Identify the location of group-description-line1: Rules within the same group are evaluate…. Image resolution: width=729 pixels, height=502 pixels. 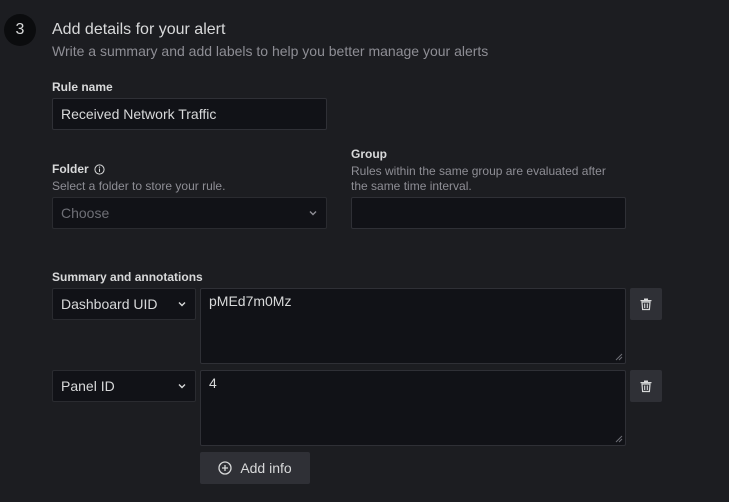
(478, 171).